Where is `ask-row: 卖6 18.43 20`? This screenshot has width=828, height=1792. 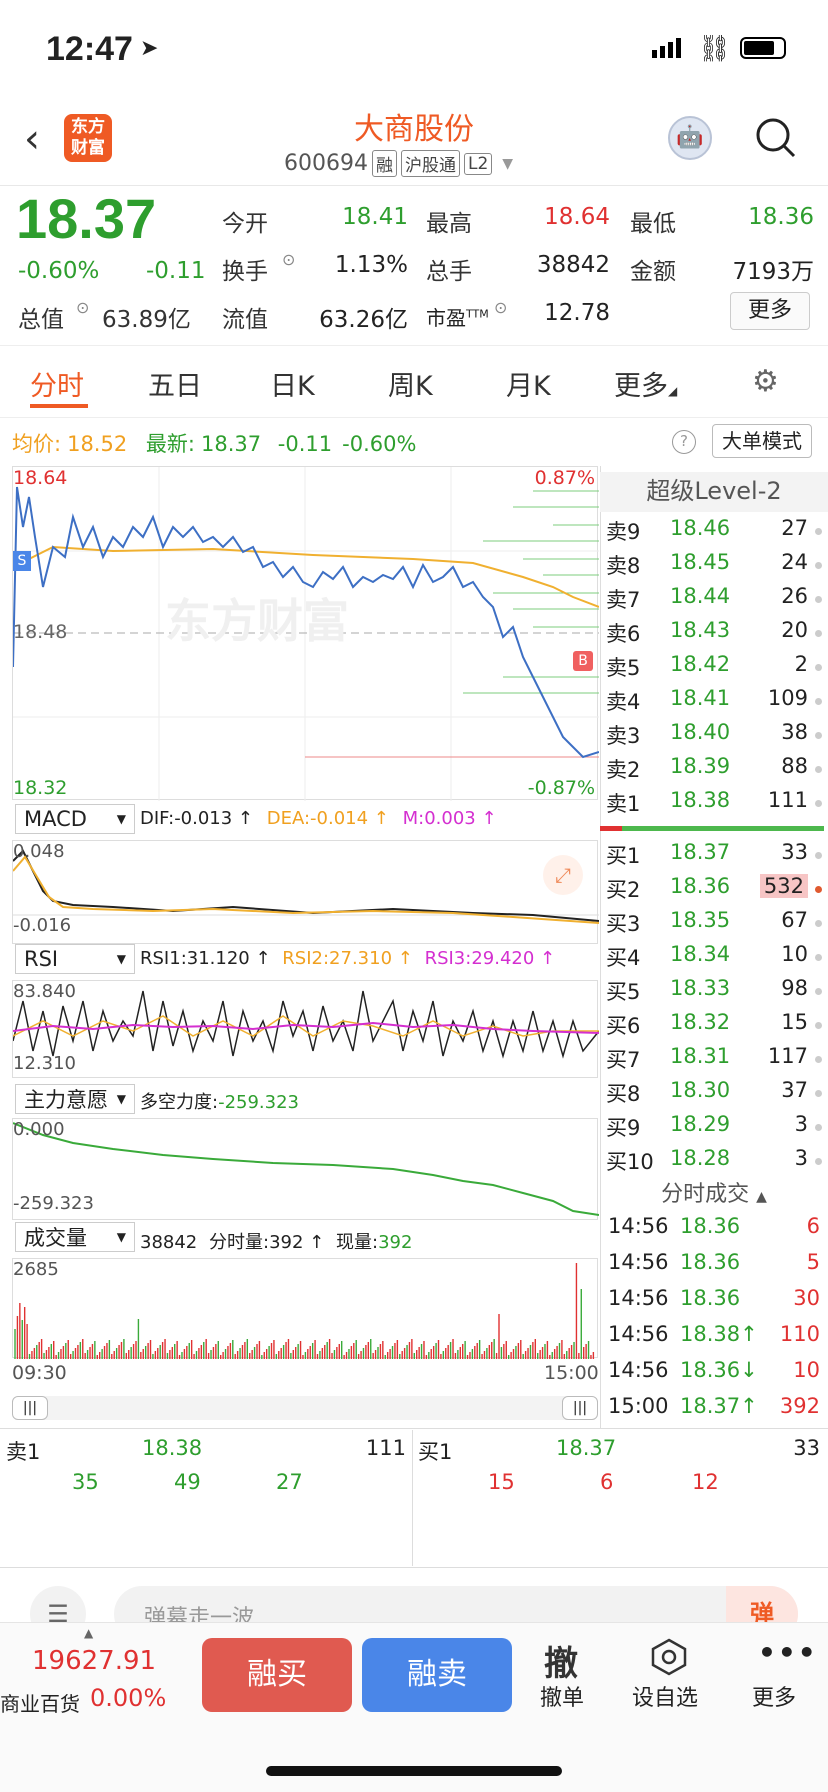 ask-row: 卖6 18.43 20 is located at coordinates (715, 635).